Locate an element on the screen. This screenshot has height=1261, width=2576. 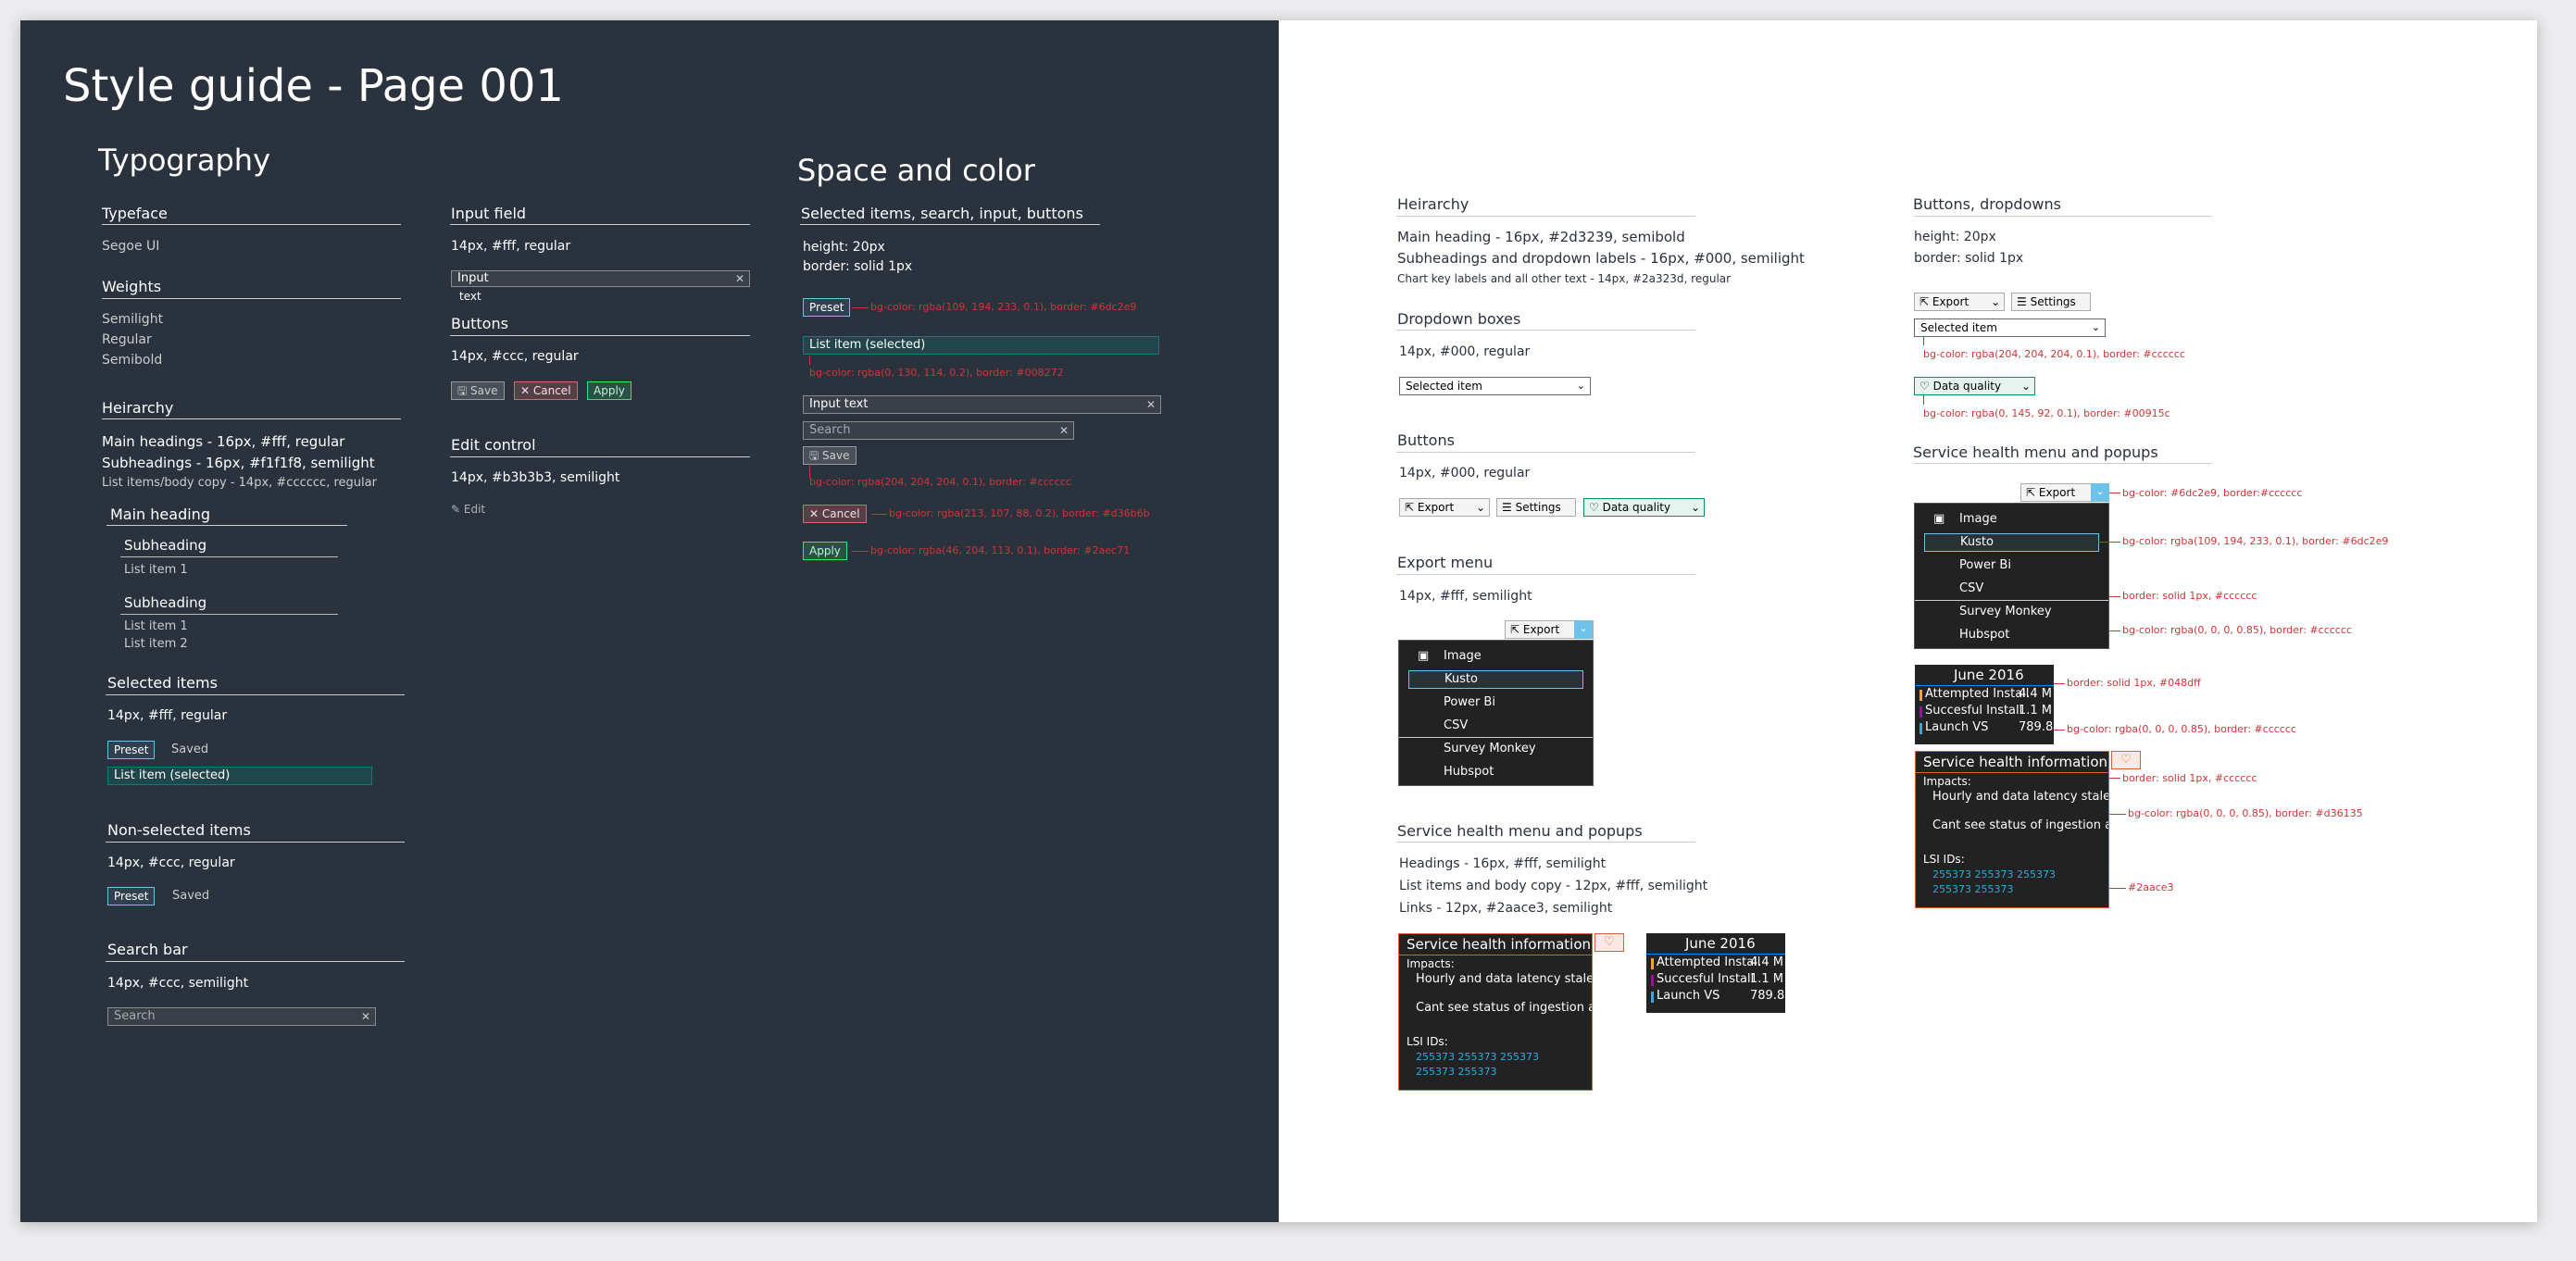
export-icon: ⇱ is located at coordinates (1925, 301).